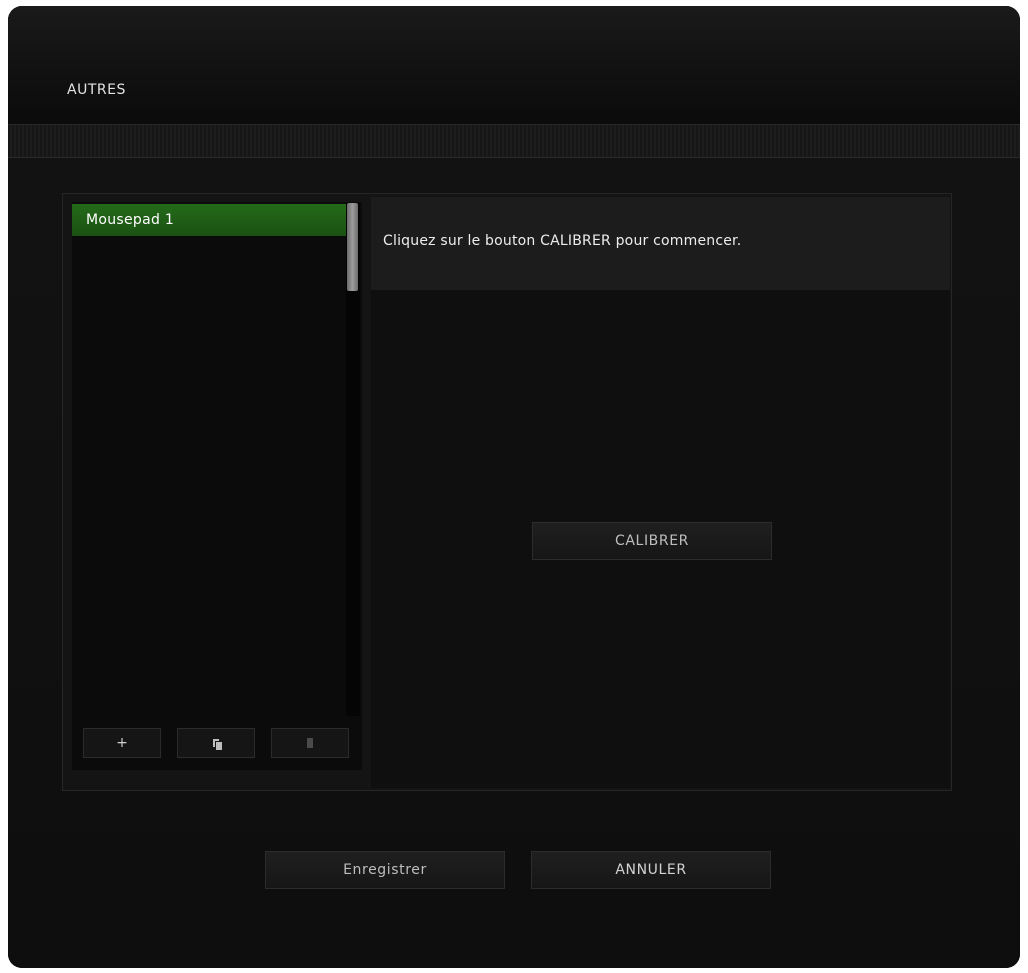 Image resolution: width=1028 pixels, height=973 pixels. Describe the element at coordinates (651, 870) in the screenshot. I see `cancel-button: ANNULER` at that location.